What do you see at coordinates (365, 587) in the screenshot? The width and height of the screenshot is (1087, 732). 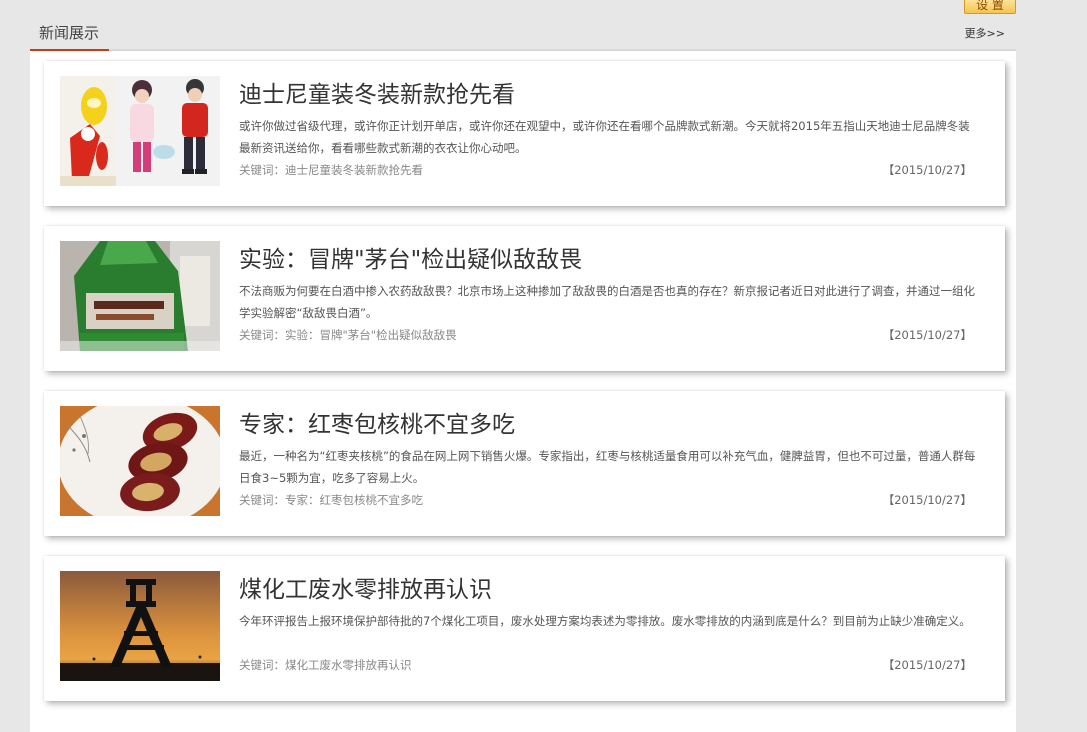 I see `news-title: 煤化工废水零排放再认识` at bounding box center [365, 587].